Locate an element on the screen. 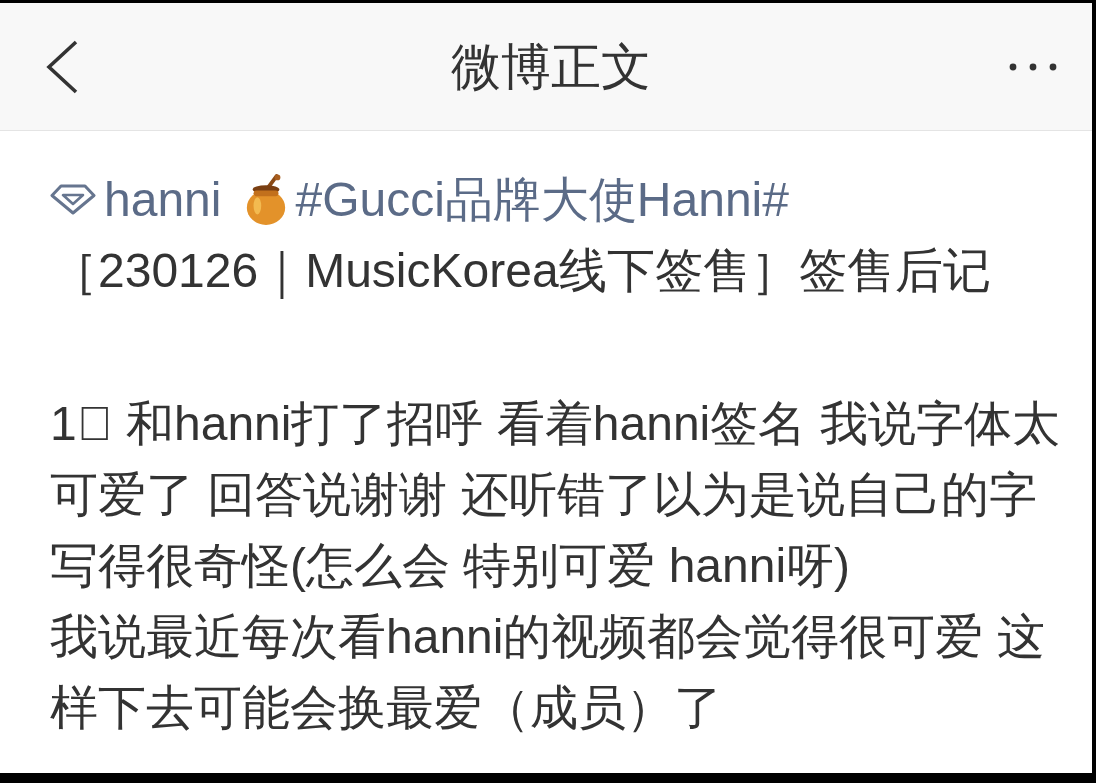 This screenshot has width=1096, height=783. back-icon is located at coordinates (62, 66).